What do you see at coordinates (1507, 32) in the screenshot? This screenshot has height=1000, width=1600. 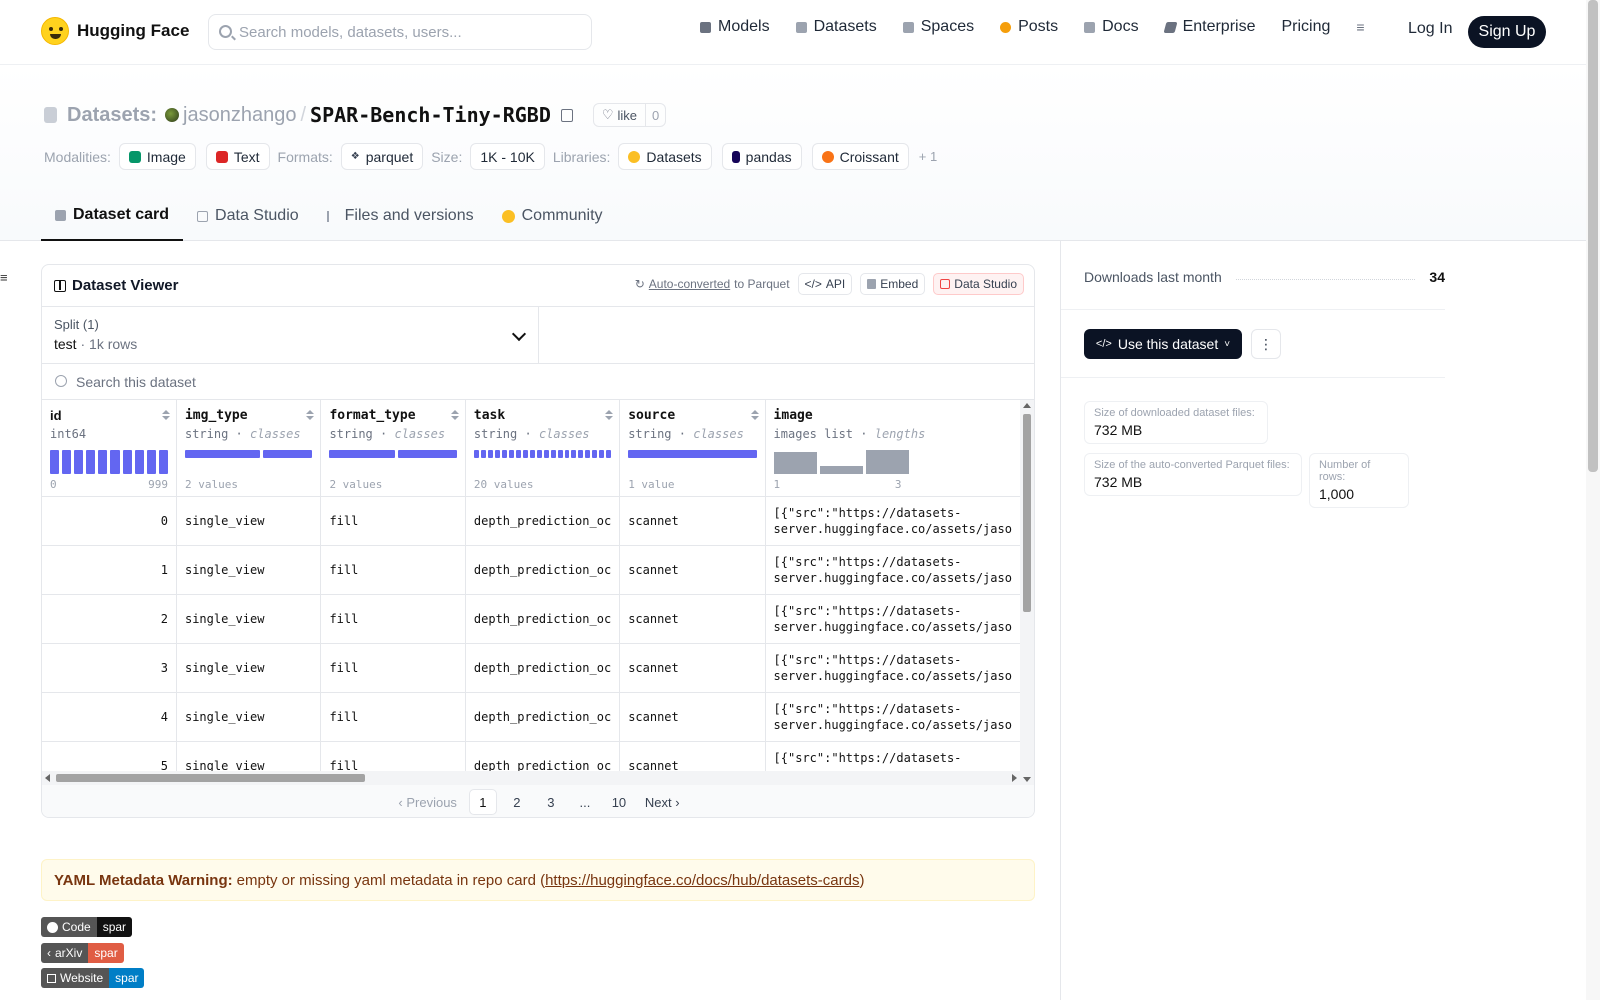 I see `signup-button: Sign Up` at bounding box center [1507, 32].